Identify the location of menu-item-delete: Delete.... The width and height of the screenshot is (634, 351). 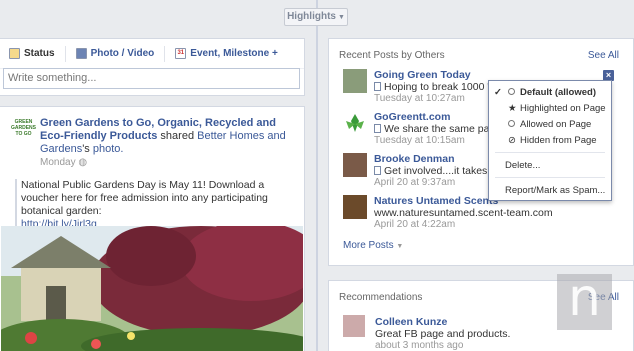
(550, 165).